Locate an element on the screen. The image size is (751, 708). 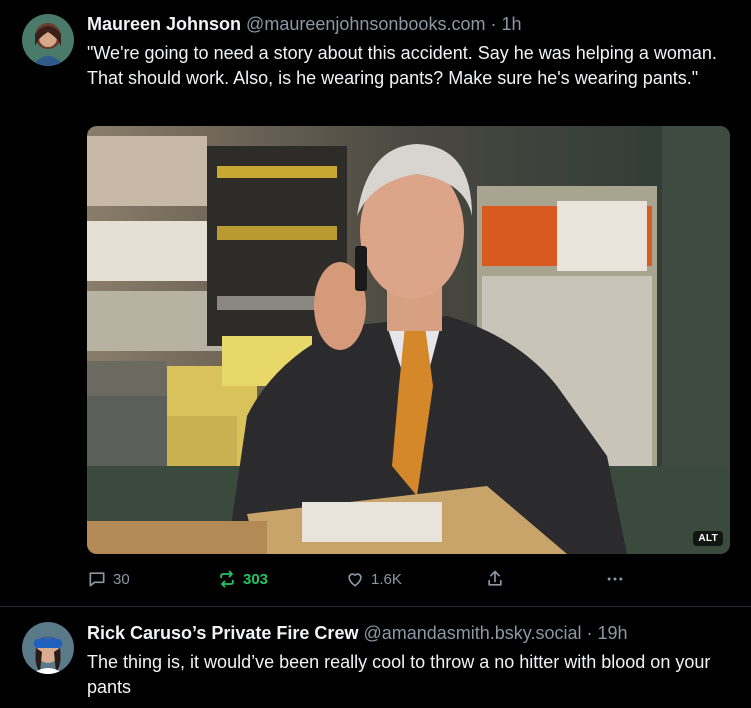
action-bar: 30 303 1.6K is located at coordinates (407, 579).